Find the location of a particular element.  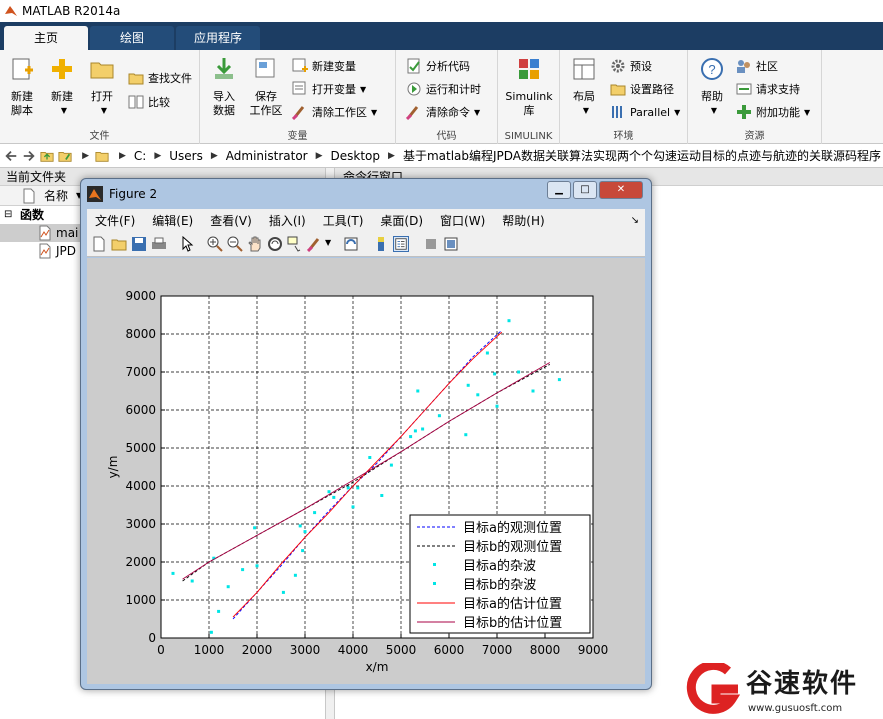

open-variable-button: 打开变量 ▼ is located at coordinates (329, 89).